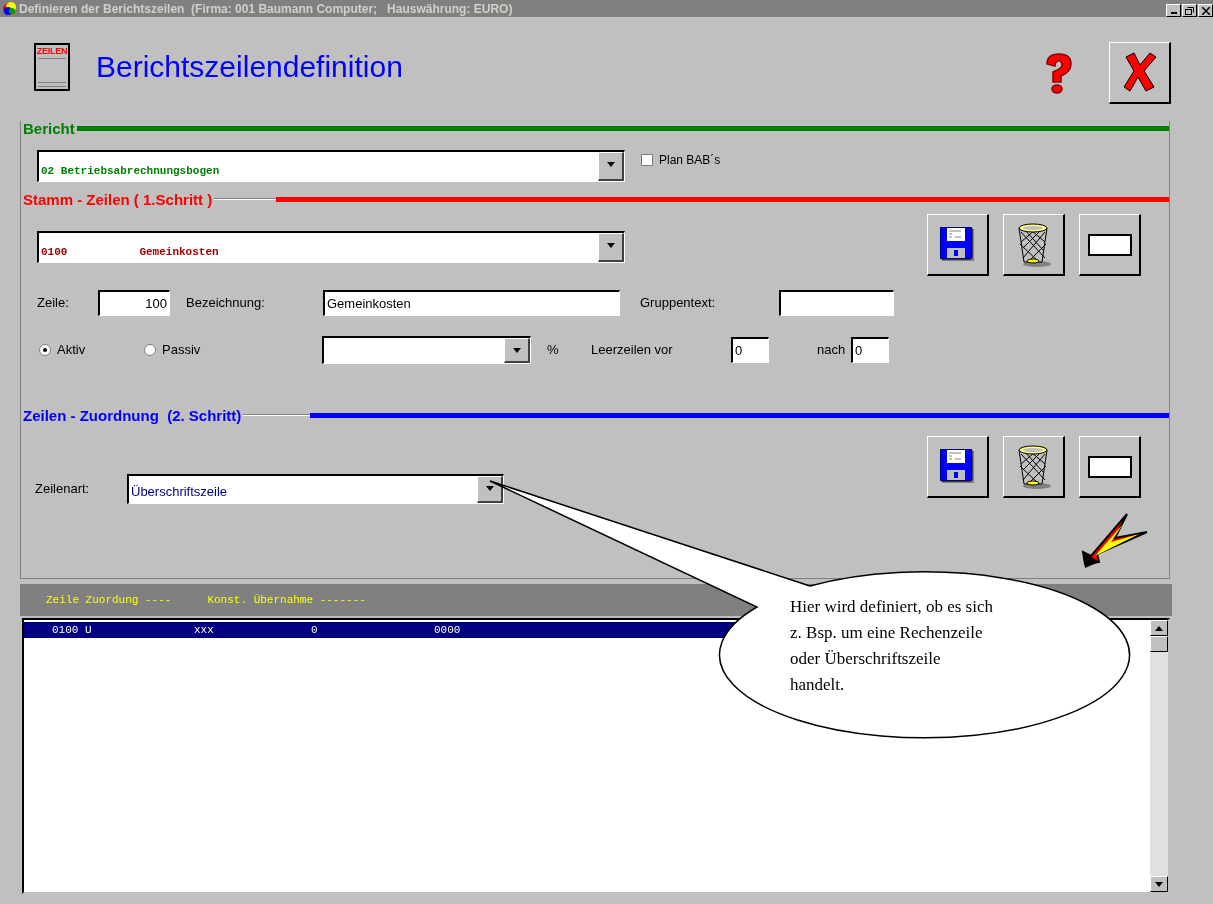 This screenshot has height=904, width=1213. What do you see at coordinates (1115, 541) in the screenshot?
I see `arrow-icon` at bounding box center [1115, 541].